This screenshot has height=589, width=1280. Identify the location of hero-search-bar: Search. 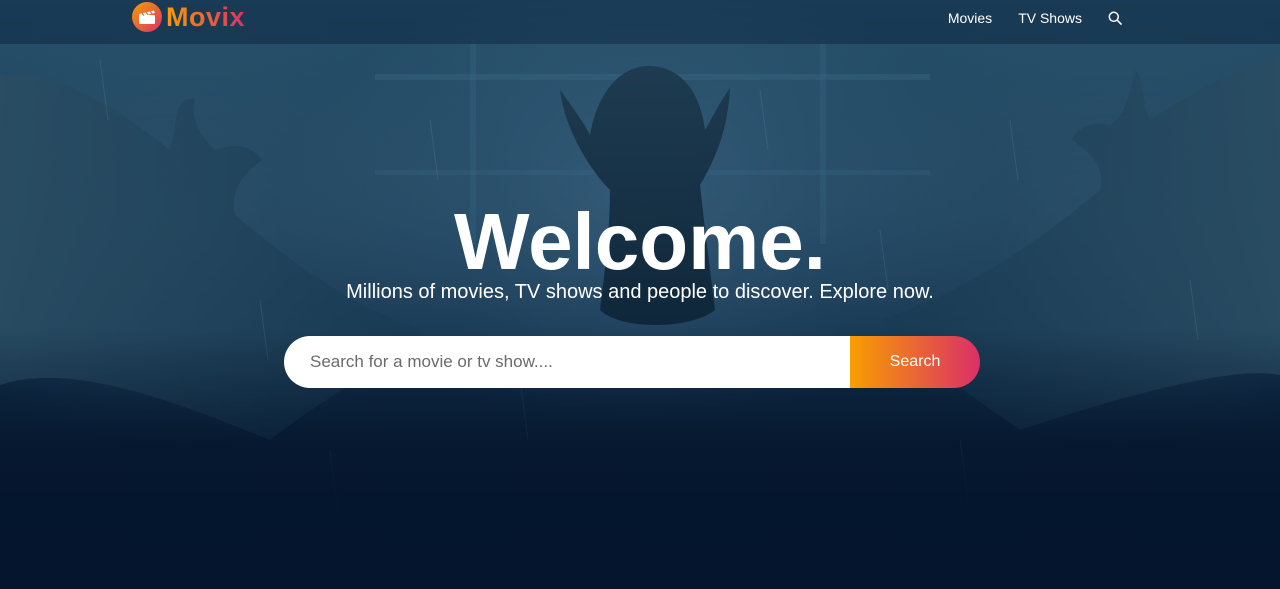
(632, 362).